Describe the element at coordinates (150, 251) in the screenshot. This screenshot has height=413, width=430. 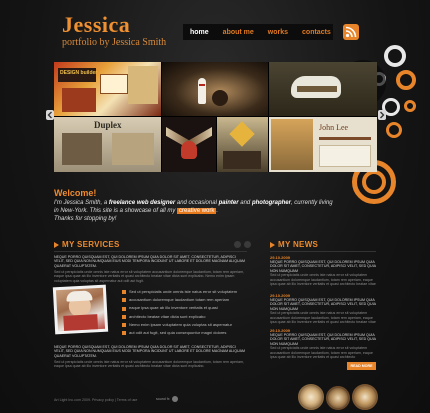
I see `services-divider` at that location.